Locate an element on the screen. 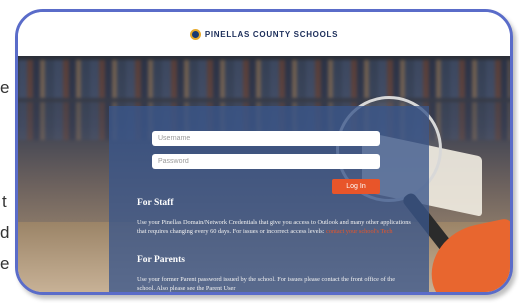 The width and height of the screenshot is (519, 303). district-seal-icon is located at coordinates (195, 34).